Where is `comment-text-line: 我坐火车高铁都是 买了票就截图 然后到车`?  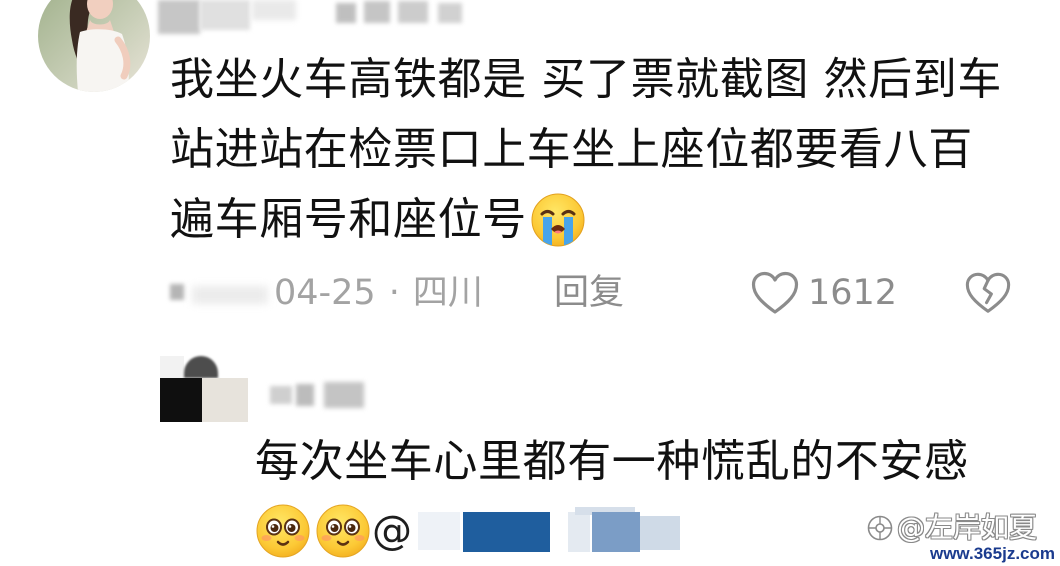 comment-text-line: 我坐火车高铁都是 买了票就截图 然后到车 is located at coordinates (586, 79).